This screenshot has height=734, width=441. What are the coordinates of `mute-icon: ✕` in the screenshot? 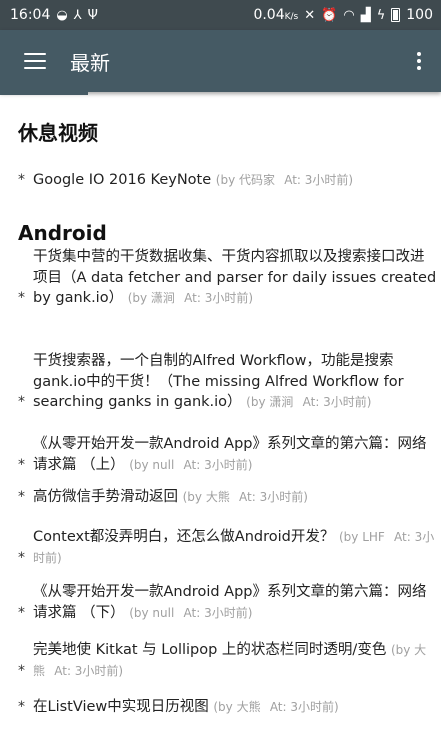 It's located at (310, 15).